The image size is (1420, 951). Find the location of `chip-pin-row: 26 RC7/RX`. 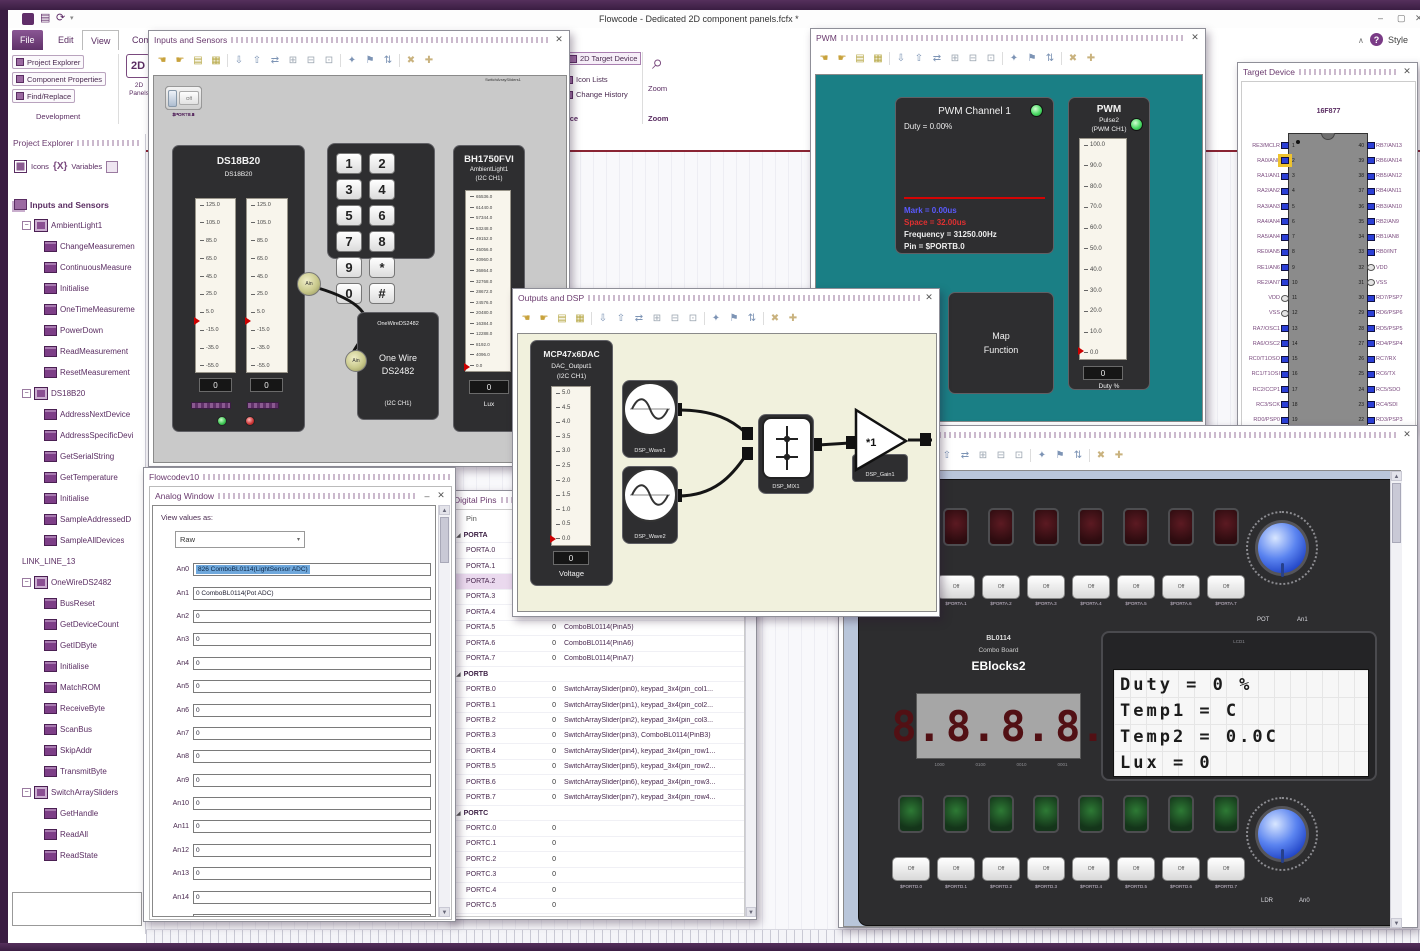

chip-pin-row: 26 RC7/RX is located at coordinates (1384, 359).